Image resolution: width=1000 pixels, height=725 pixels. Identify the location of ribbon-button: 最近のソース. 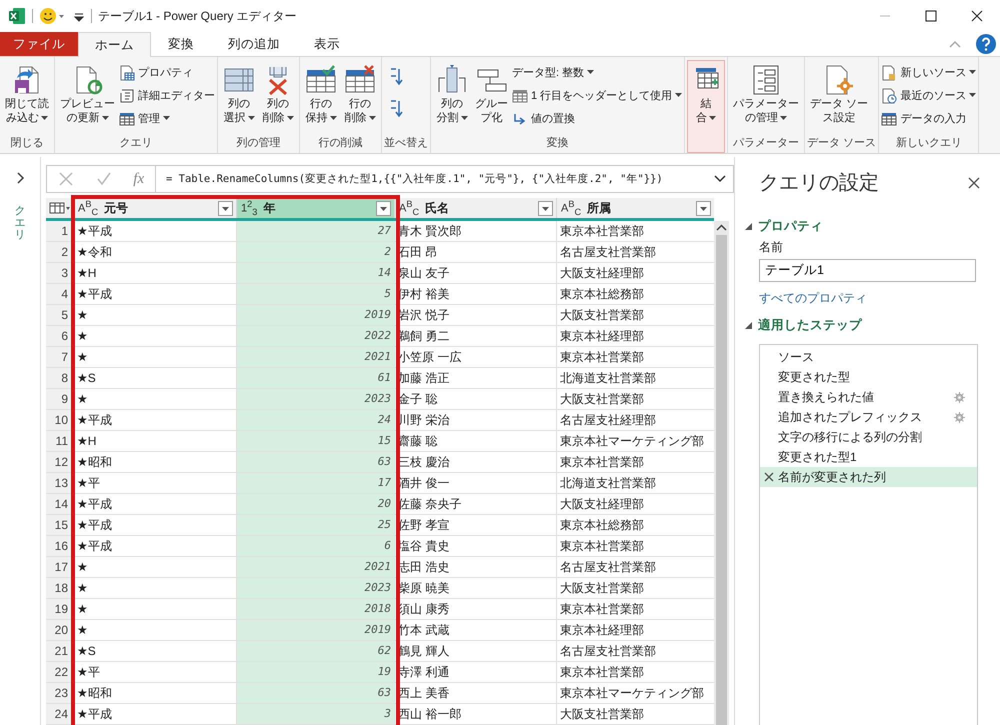
(928, 95).